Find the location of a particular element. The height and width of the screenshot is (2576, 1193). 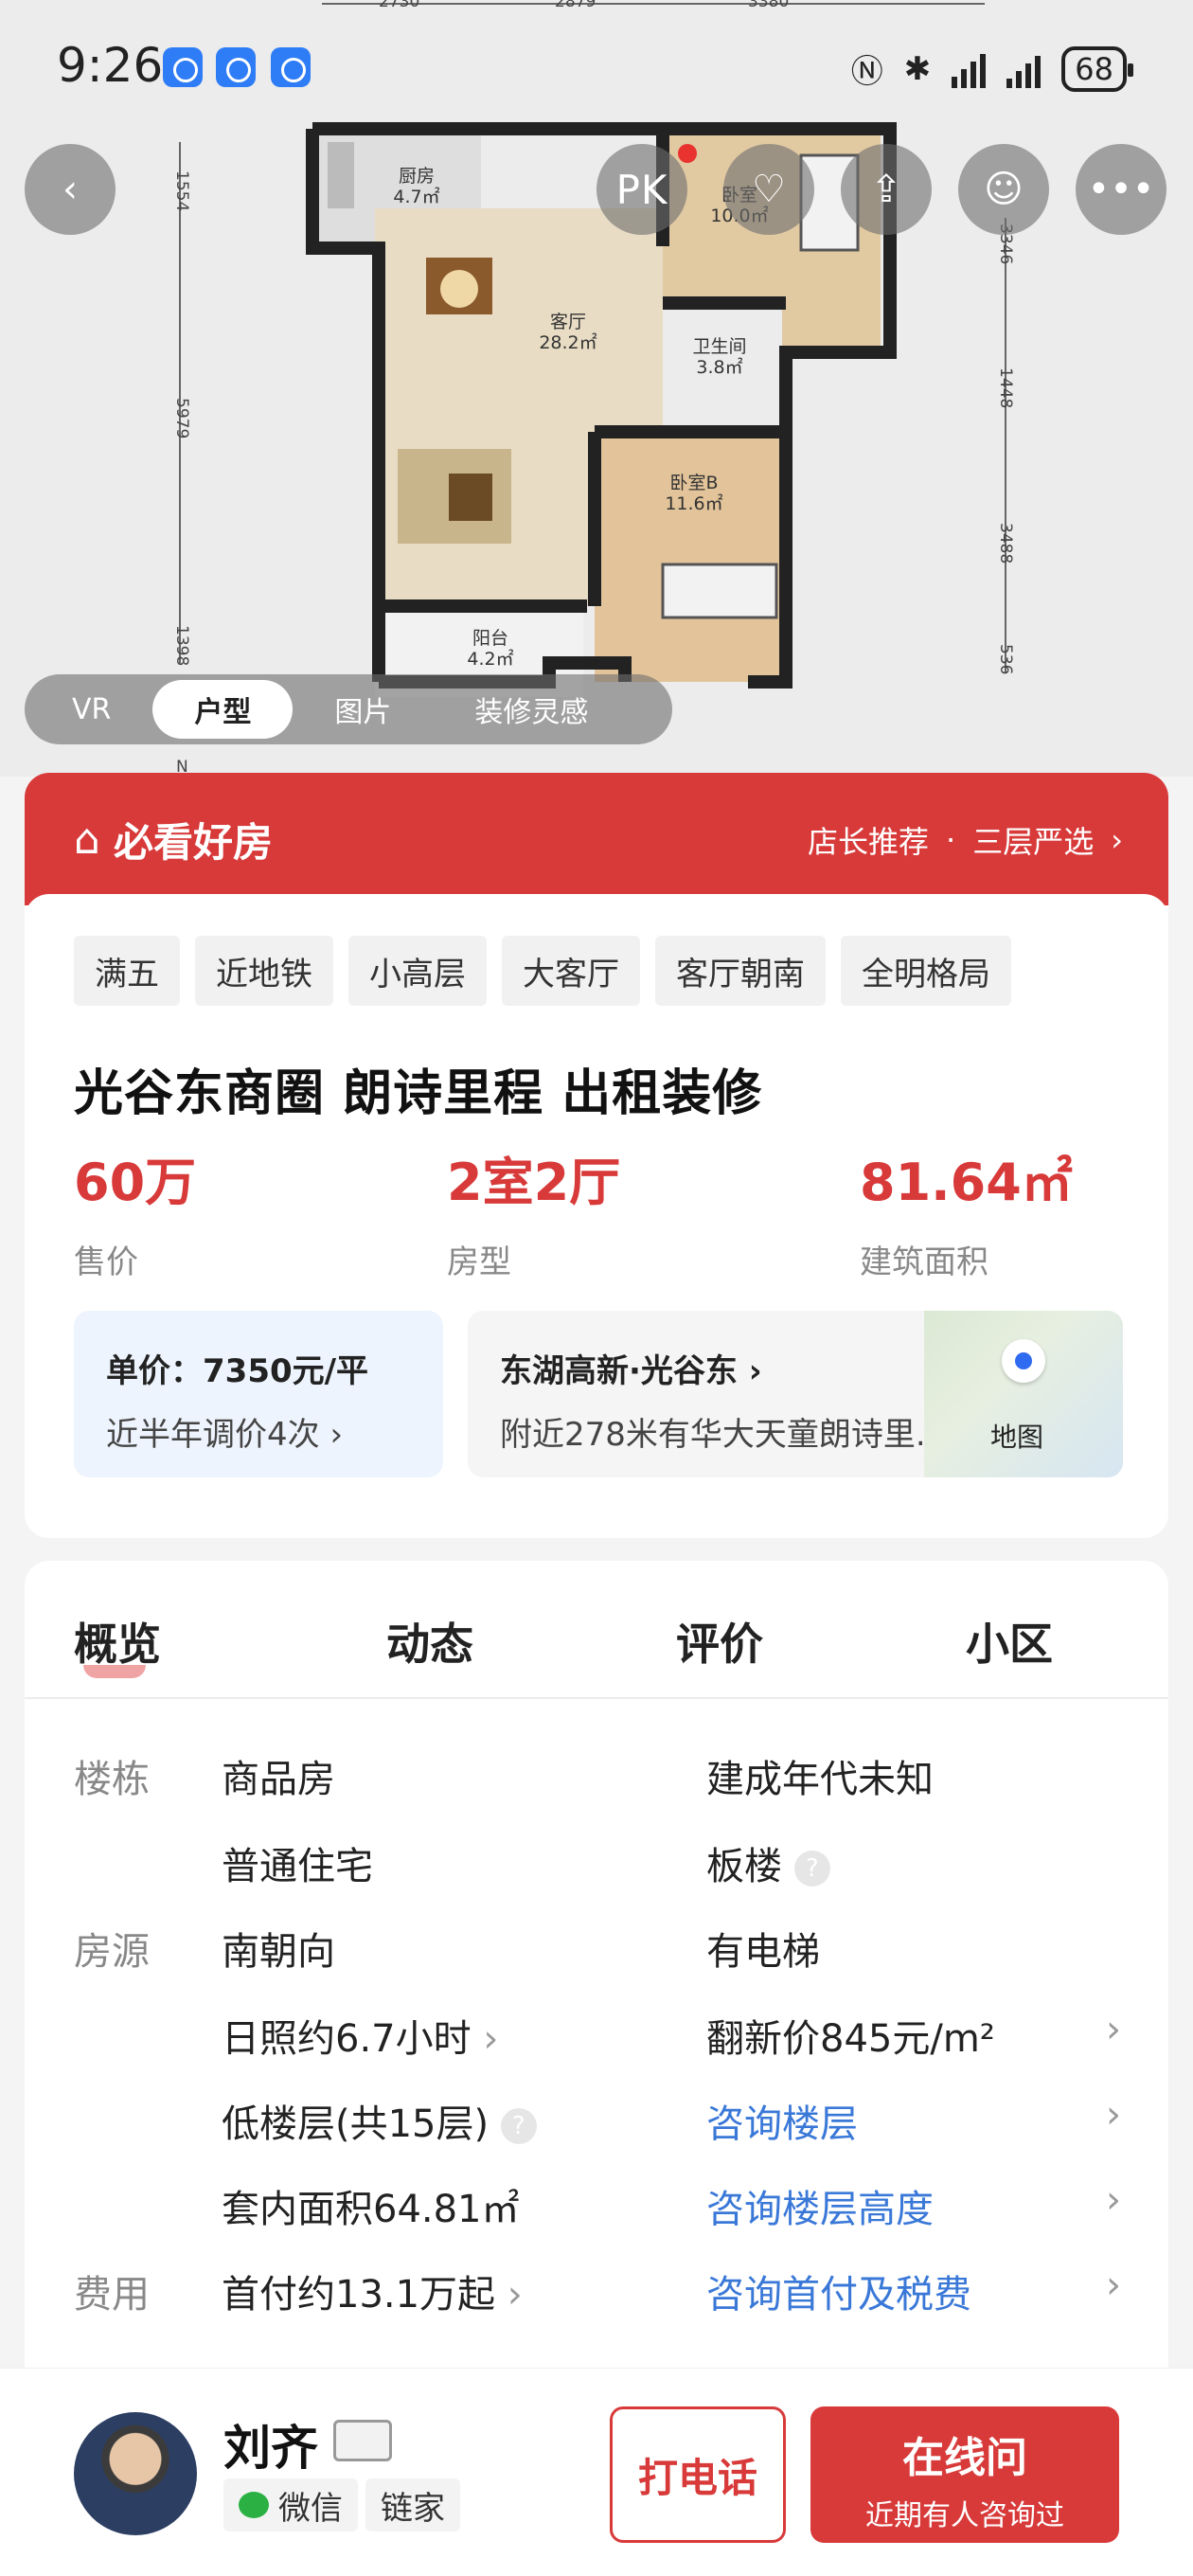

tag: 近地铁 is located at coordinates (264, 971).